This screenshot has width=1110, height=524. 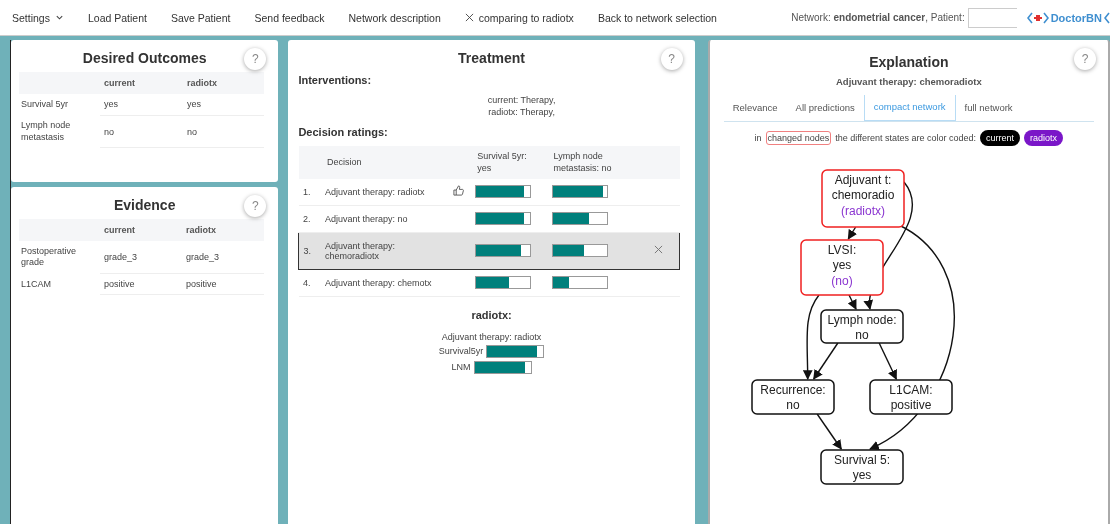 I want to click on comparison-button: comparing to radiotx, so click(x=519, y=17).